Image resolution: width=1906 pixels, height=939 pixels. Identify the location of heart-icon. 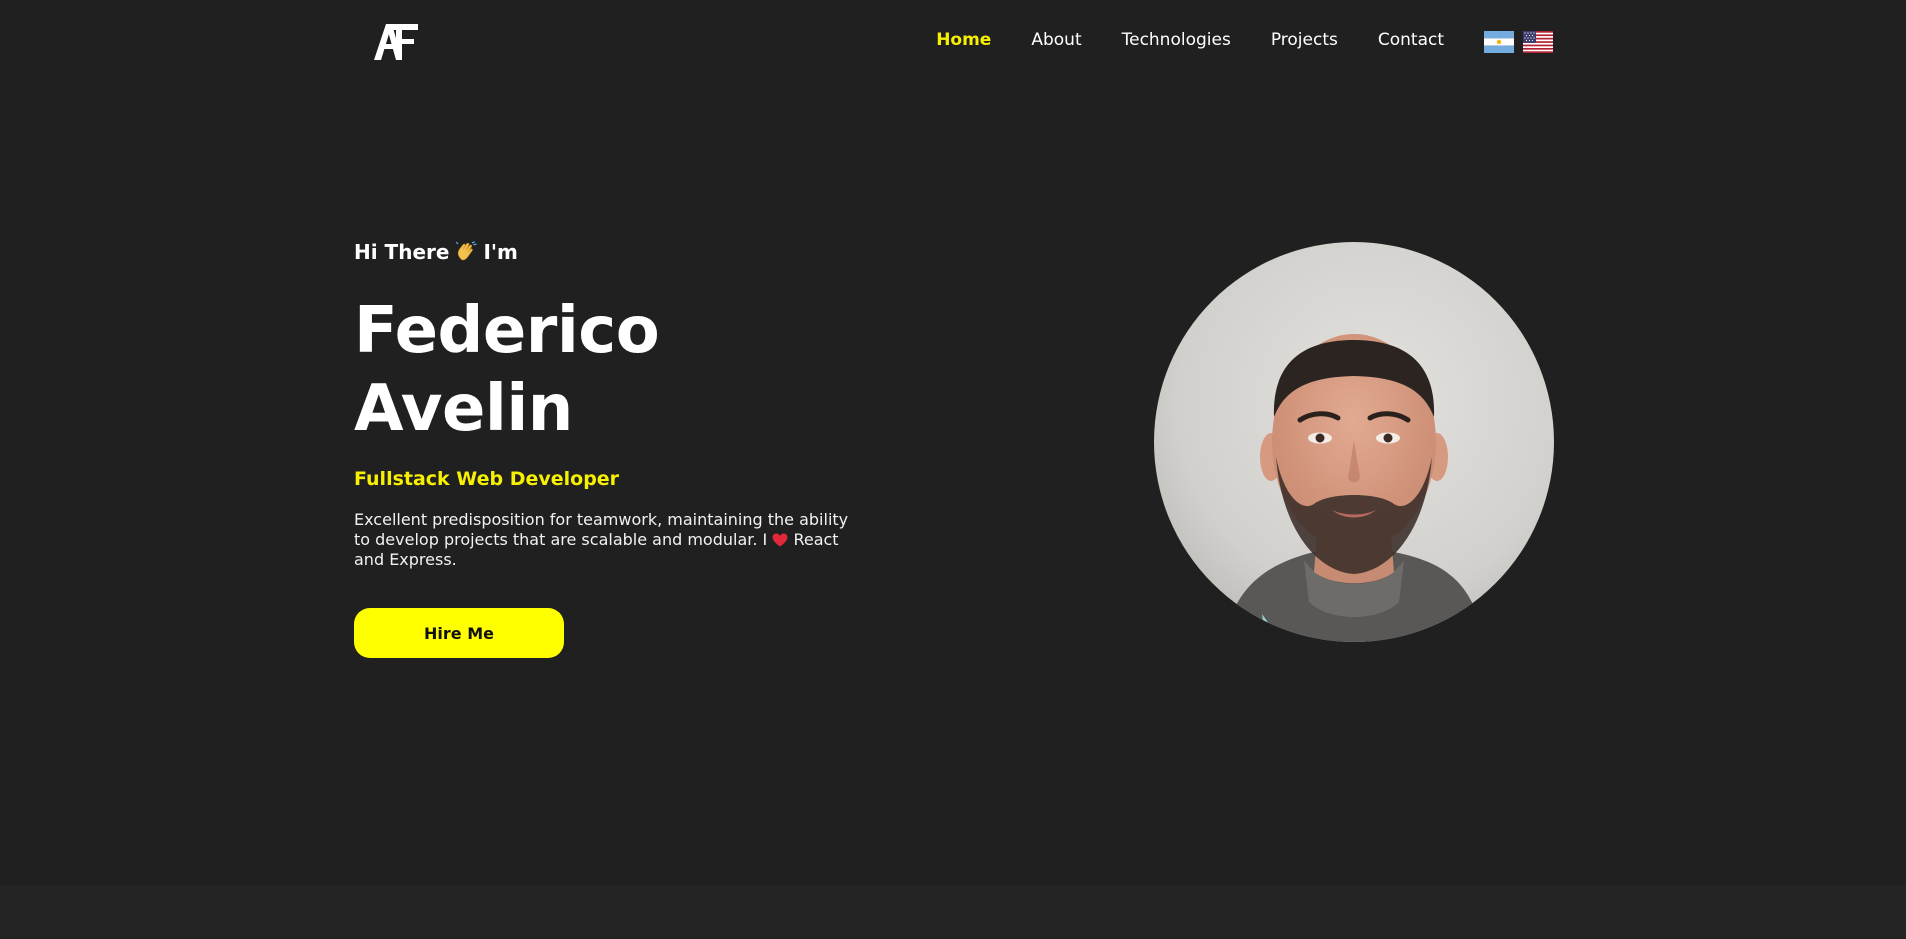
(780, 540).